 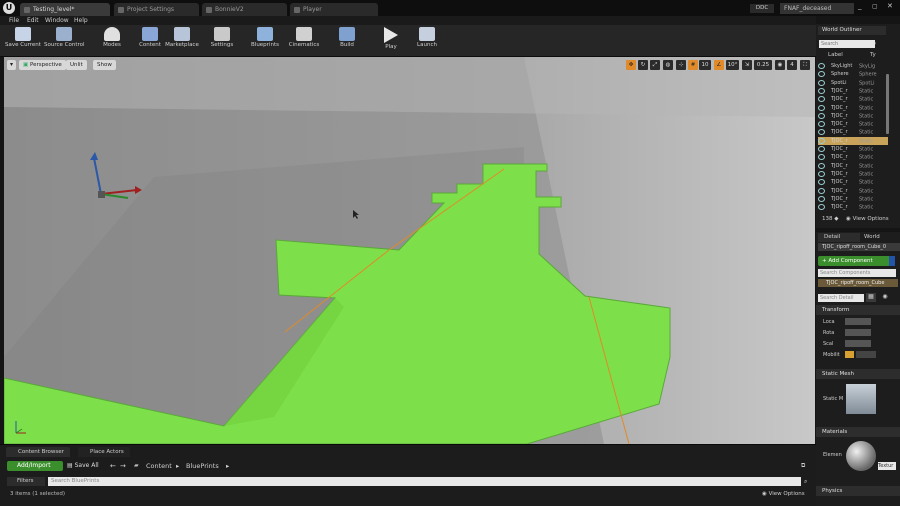 What do you see at coordinates (876, 237) in the screenshot?
I see `world-settings-tab: World` at bounding box center [876, 237].